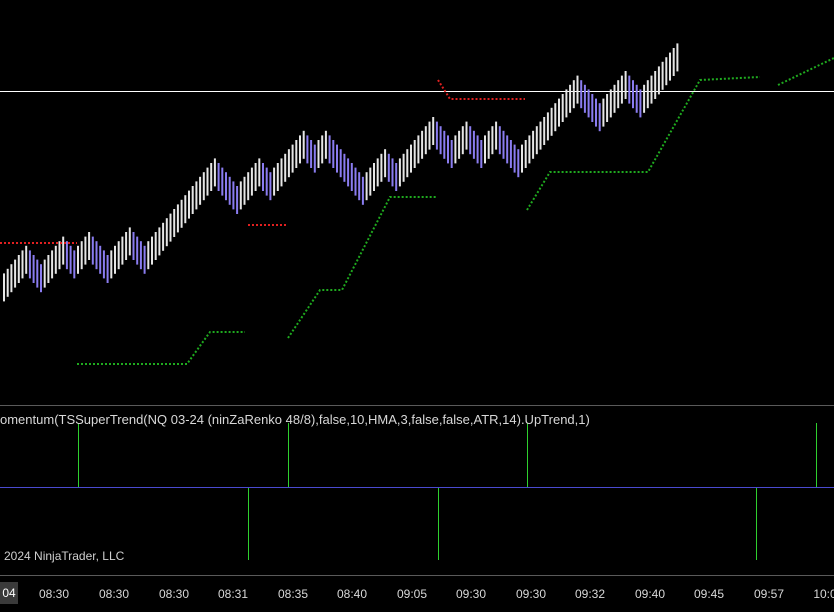  Describe the element at coordinates (64, 556) in the screenshot. I see `copyright-text: 2024 NinjaTrader, LLC` at that location.